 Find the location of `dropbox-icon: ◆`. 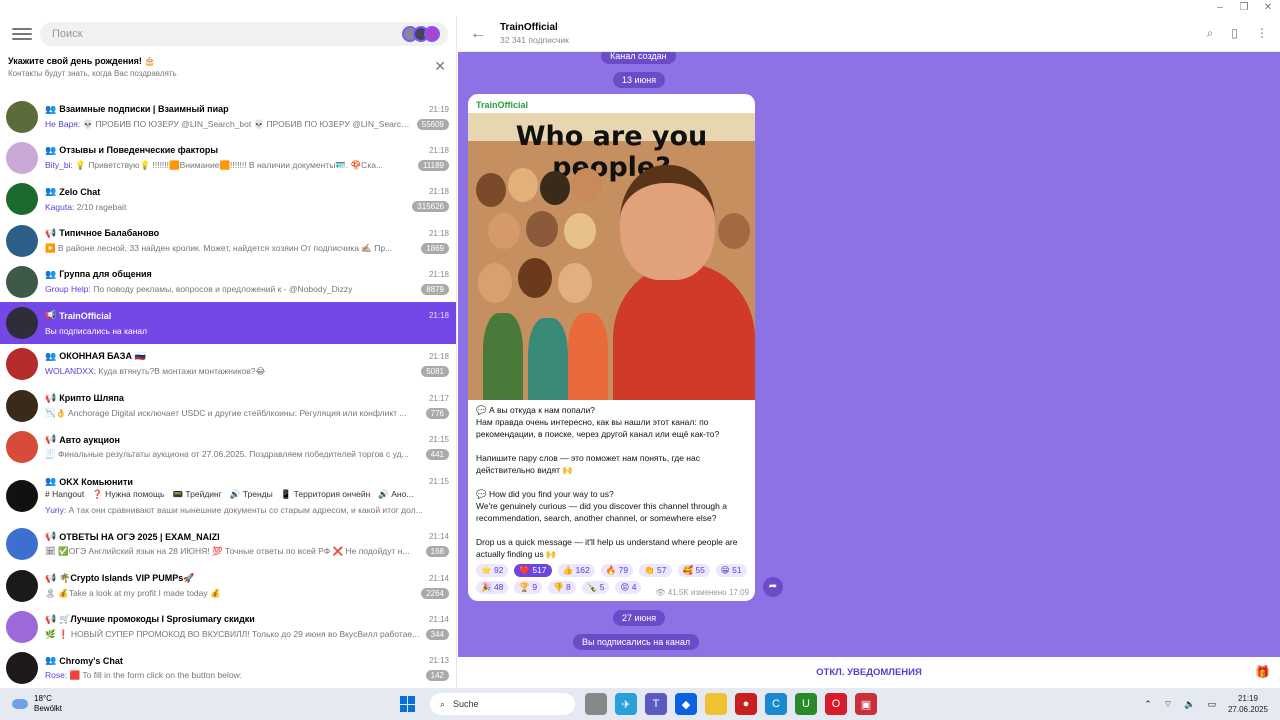

dropbox-icon: ◆ is located at coordinates (686, 704).